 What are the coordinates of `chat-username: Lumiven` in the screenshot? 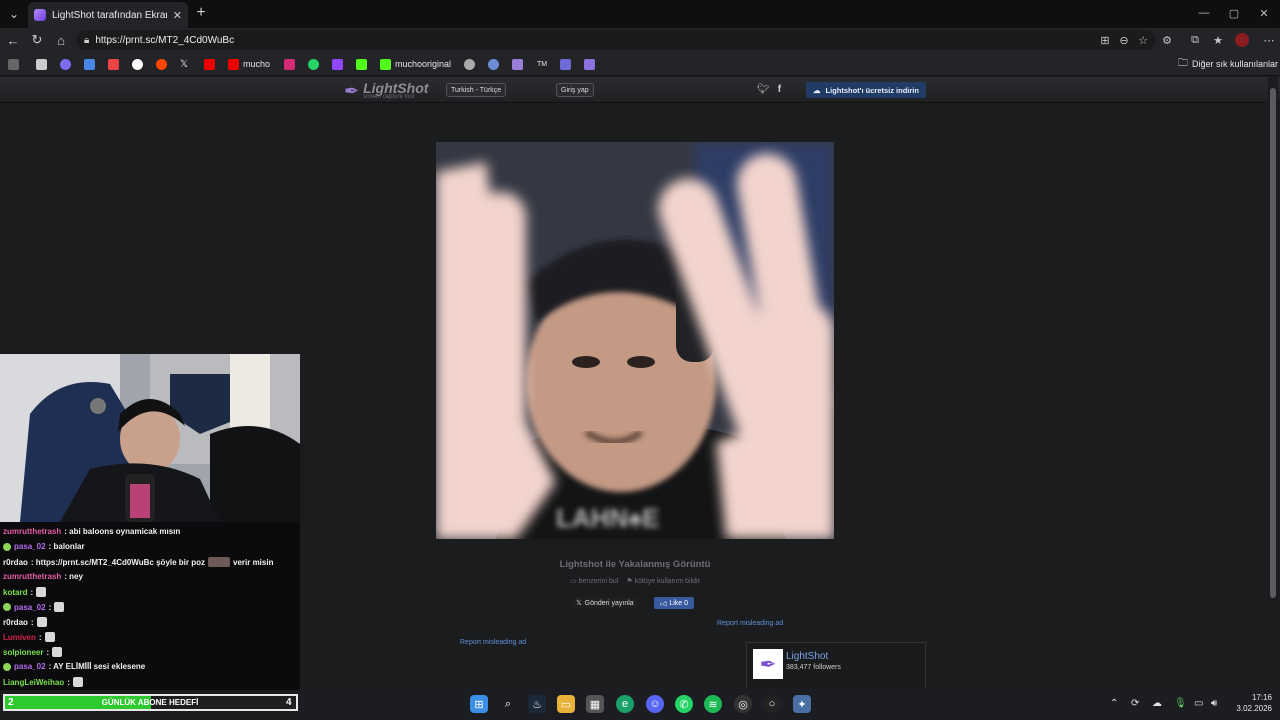 It's located at (19, 637).